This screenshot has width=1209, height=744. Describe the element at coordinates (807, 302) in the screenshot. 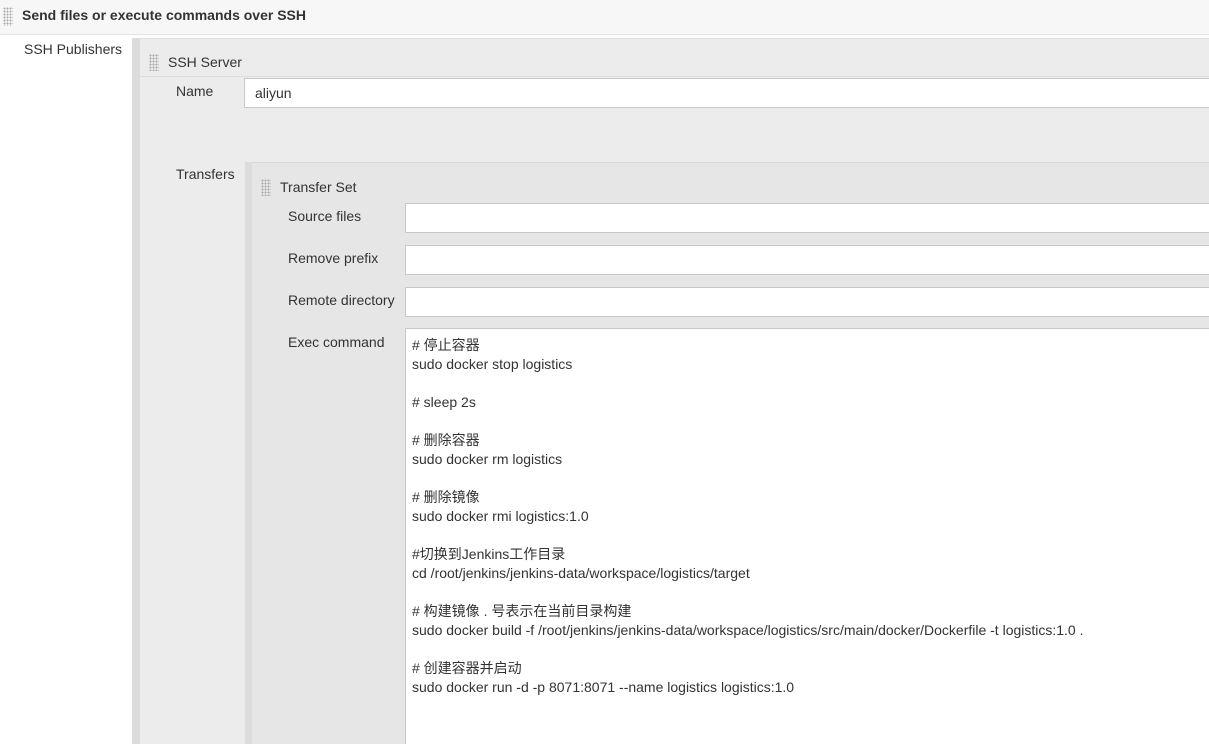

I see `remote-directory-input` at that location.